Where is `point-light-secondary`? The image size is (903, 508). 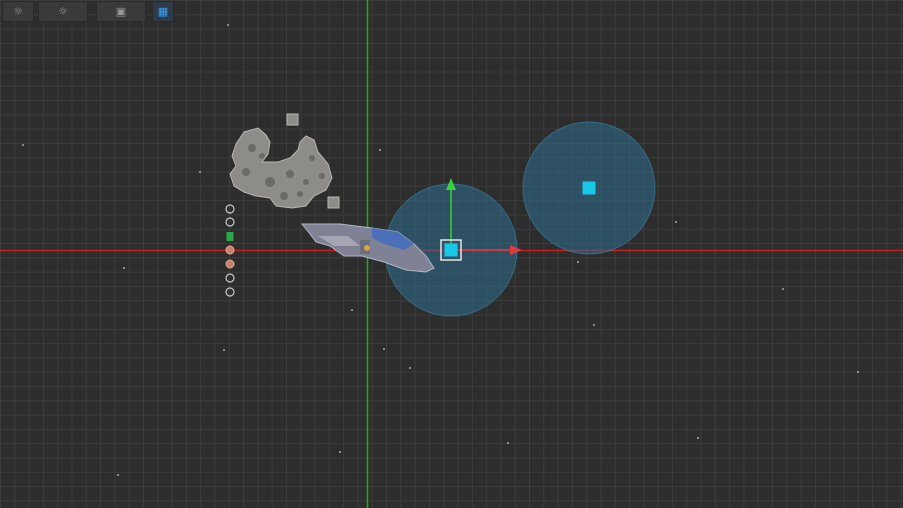 point-light-secondary is located at coordinates (589, 188).